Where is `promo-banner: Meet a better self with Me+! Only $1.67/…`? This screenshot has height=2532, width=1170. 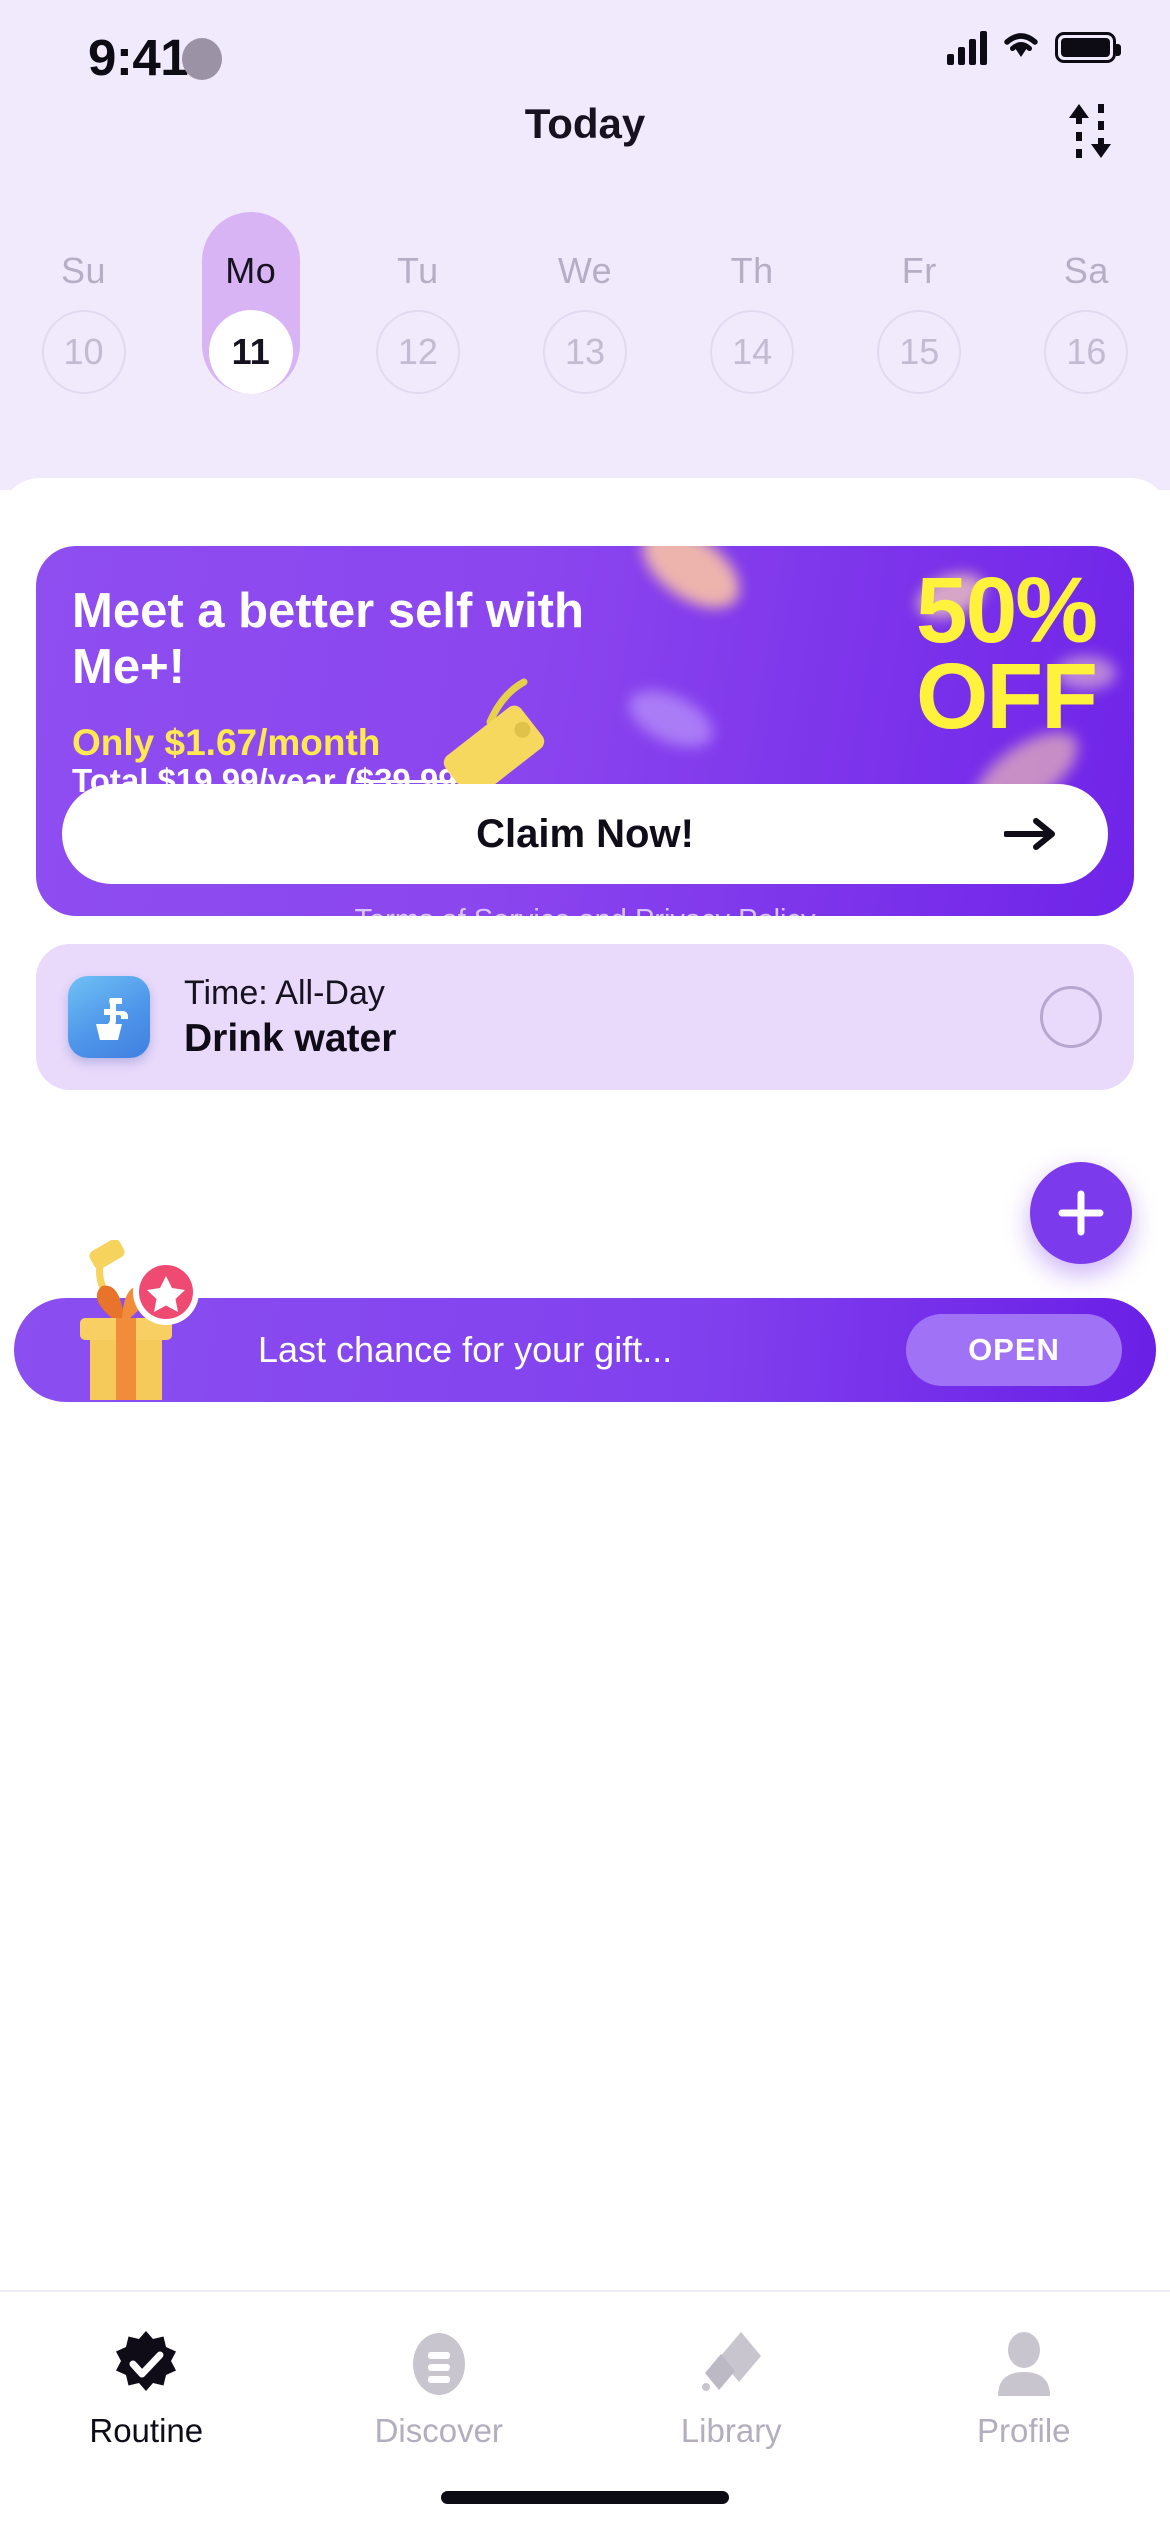
promo-banner: Meet a better self with Me+! Only $1.67/… is located at coordinates (585, 731).